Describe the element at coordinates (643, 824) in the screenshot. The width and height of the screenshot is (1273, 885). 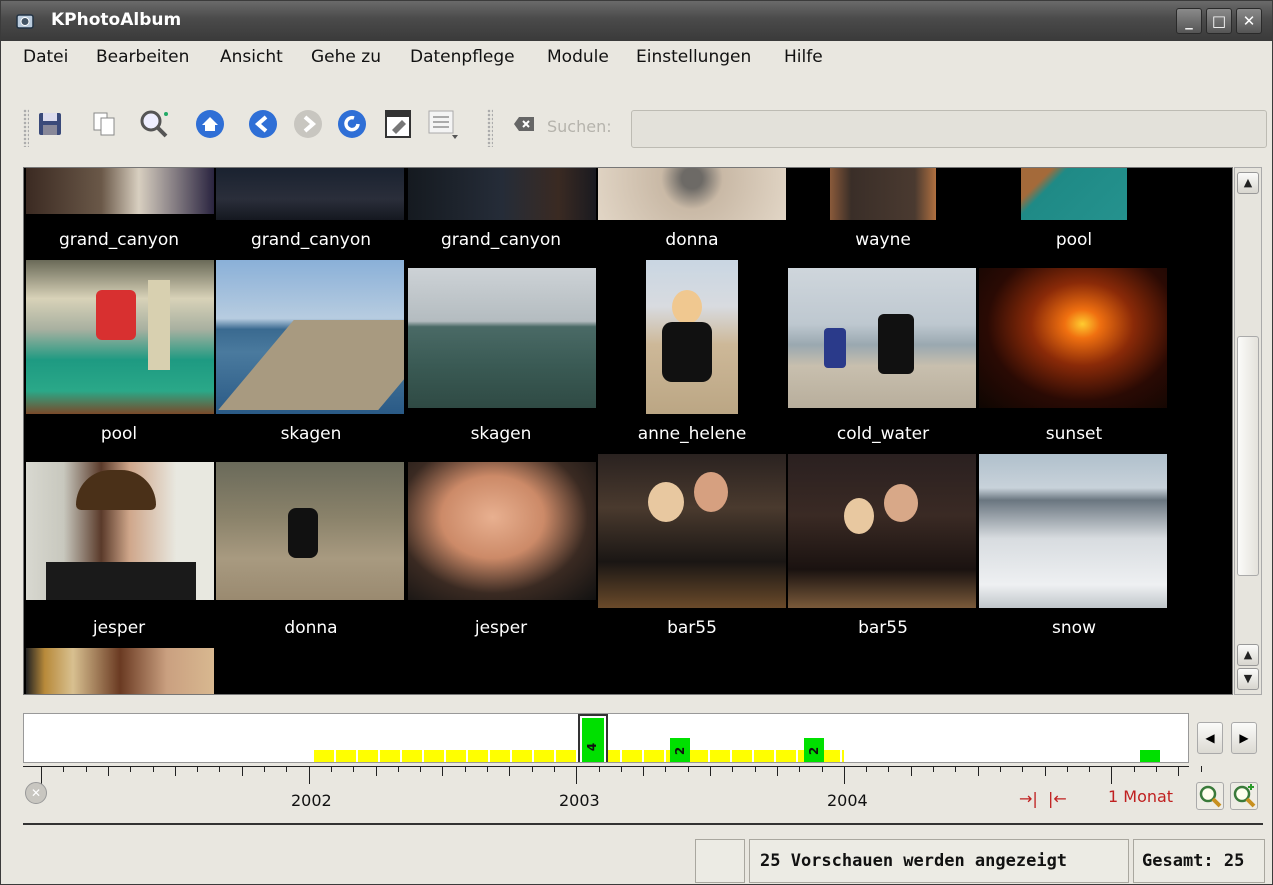
I see `status-separator` at that location.